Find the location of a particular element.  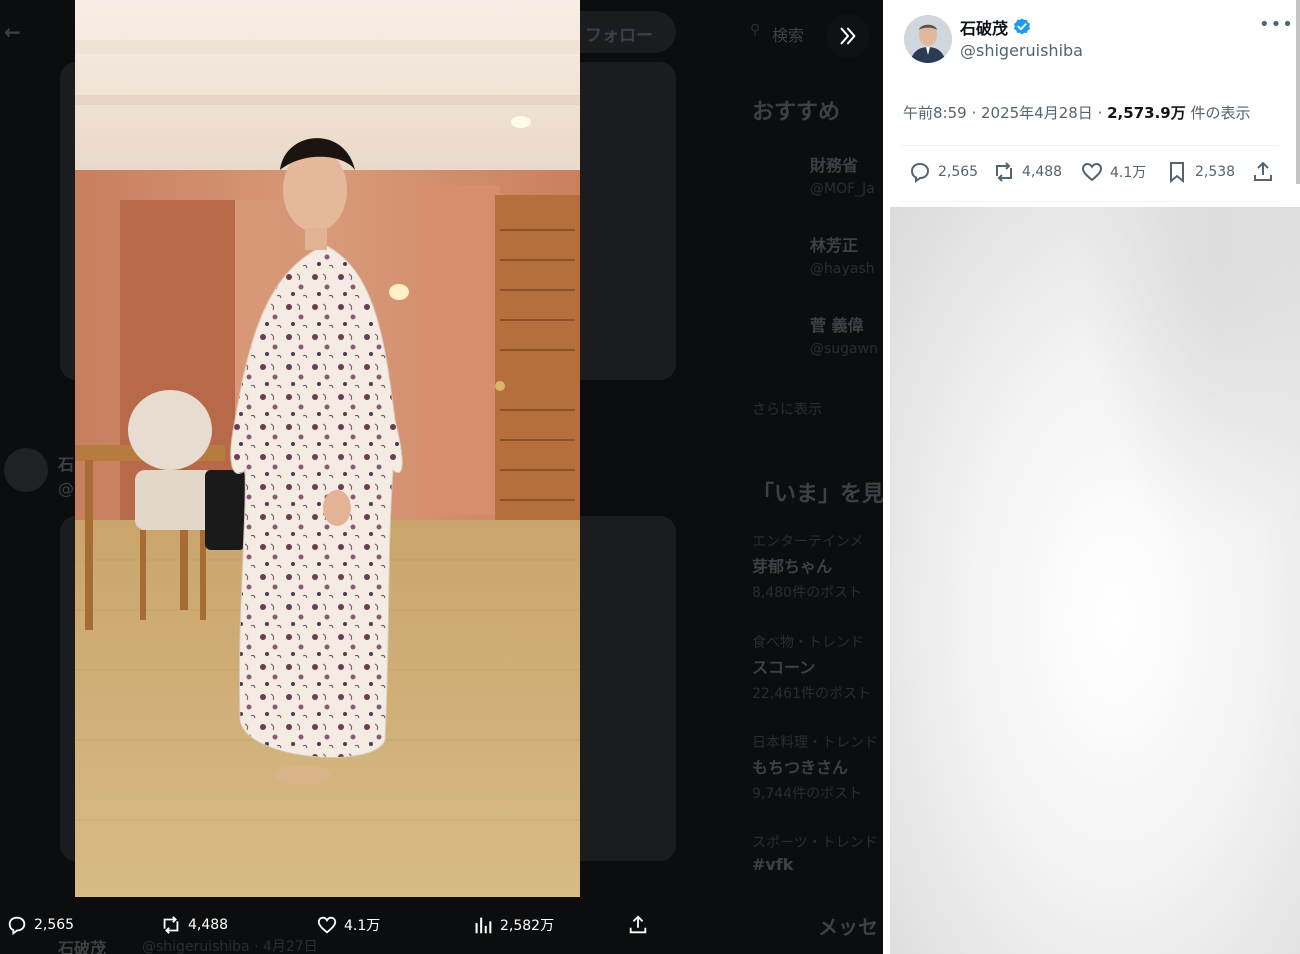

bookmark-icon is located at coordinates (1177, 173).